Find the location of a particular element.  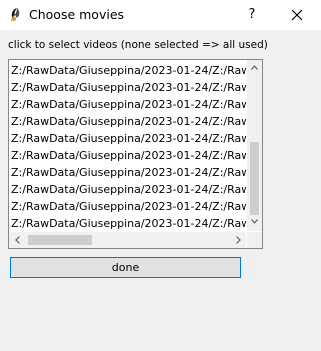

scroll-down-button is located at coordinates (254, 222).